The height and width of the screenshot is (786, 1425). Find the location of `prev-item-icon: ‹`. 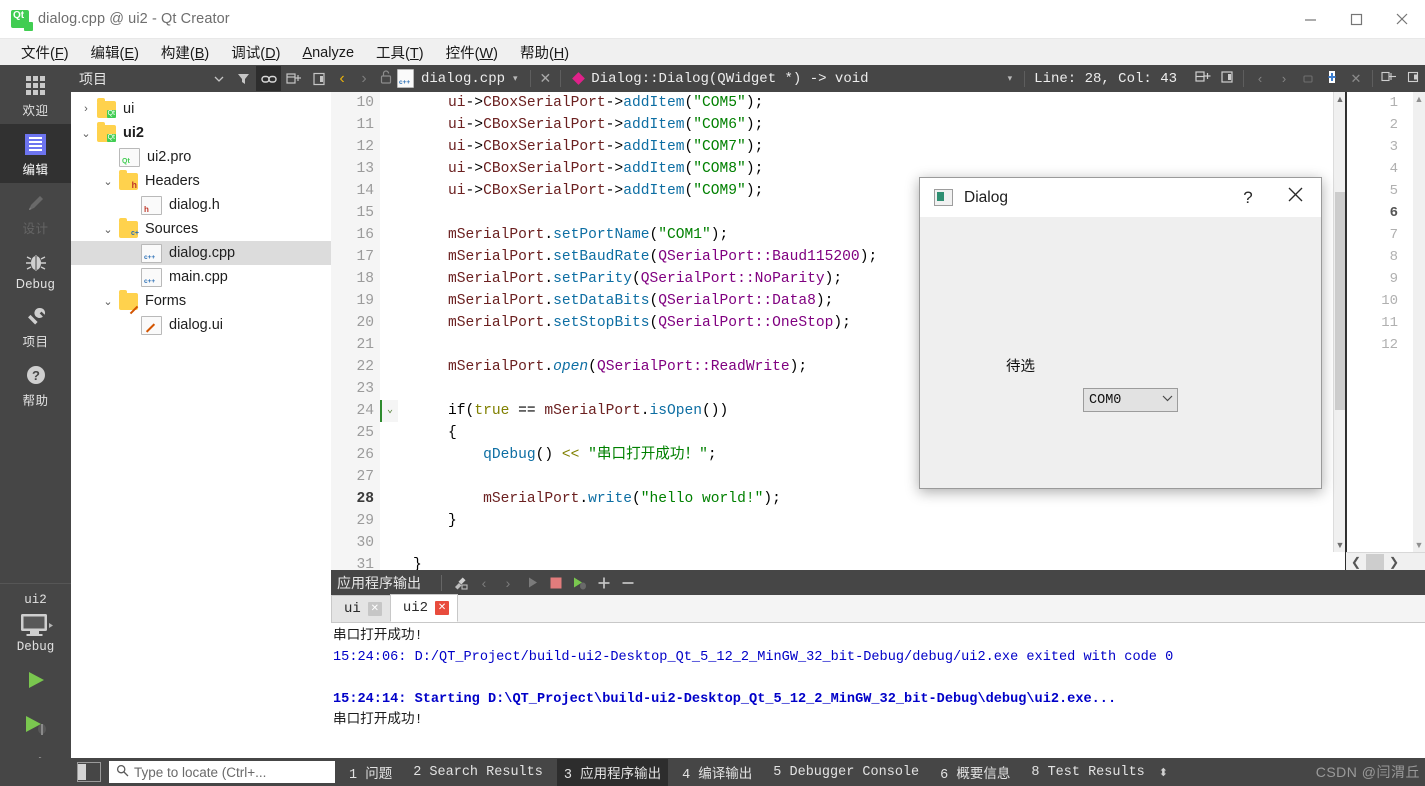

prev-item-icon: ‹ is located at coordinates (484, 583).